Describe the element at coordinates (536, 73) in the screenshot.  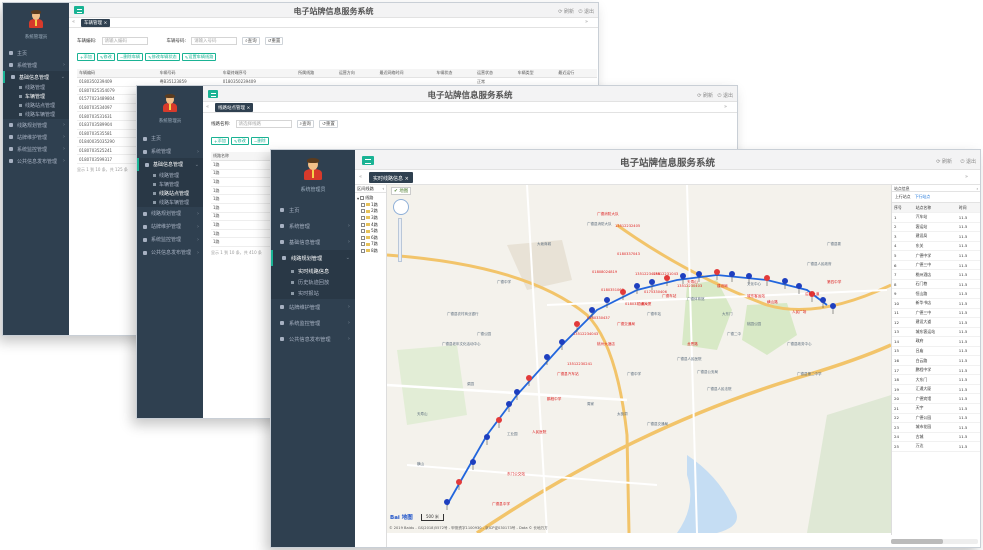
I see `column-header: 车辆类型` at that location.